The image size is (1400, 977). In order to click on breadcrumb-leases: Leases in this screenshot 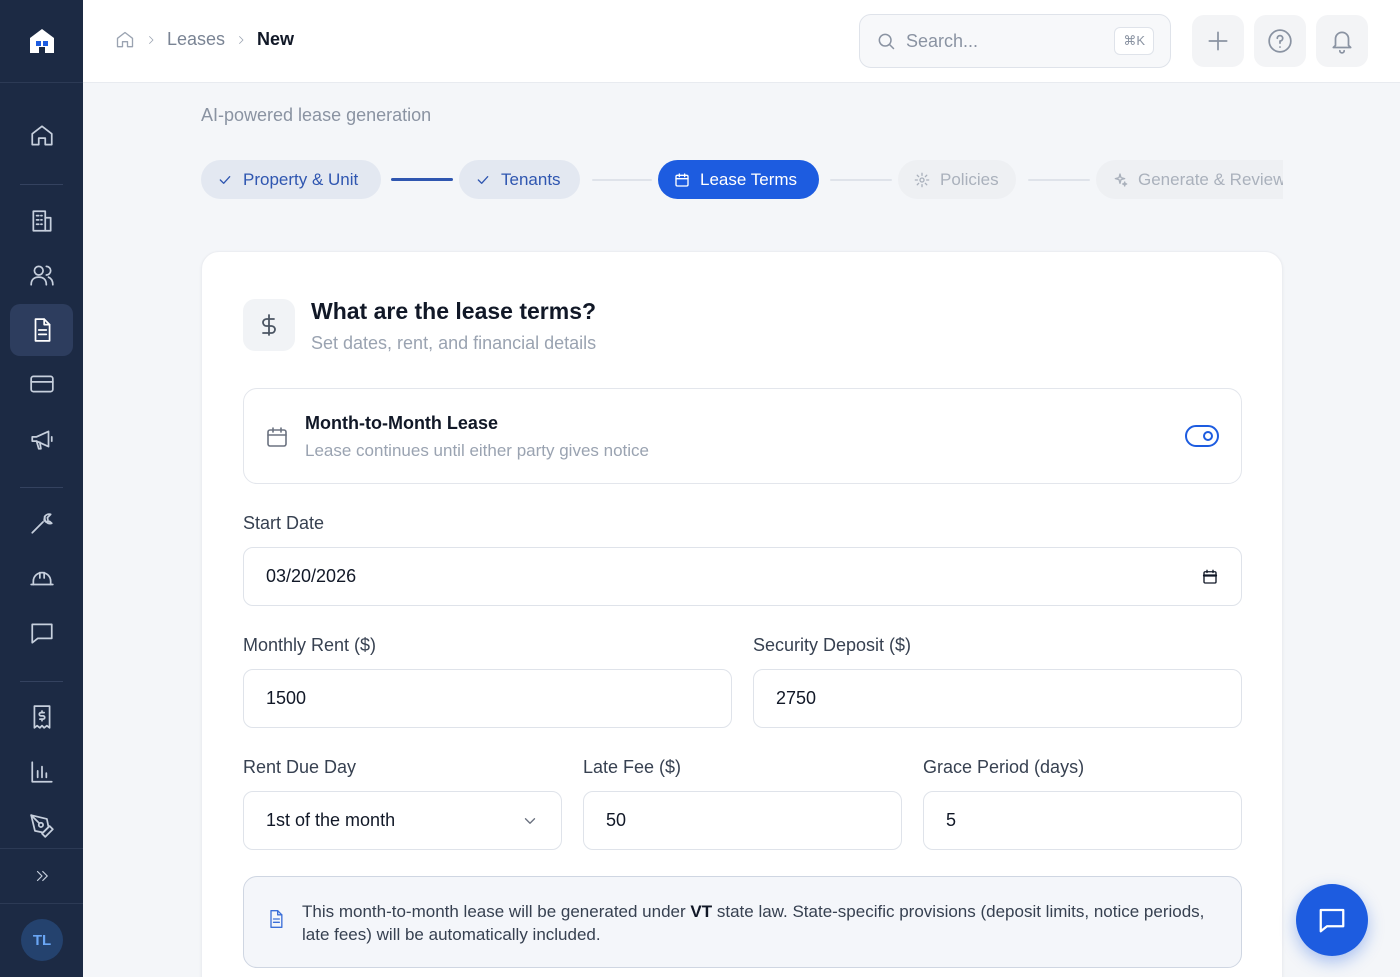, I will do `click(196, 39)`.